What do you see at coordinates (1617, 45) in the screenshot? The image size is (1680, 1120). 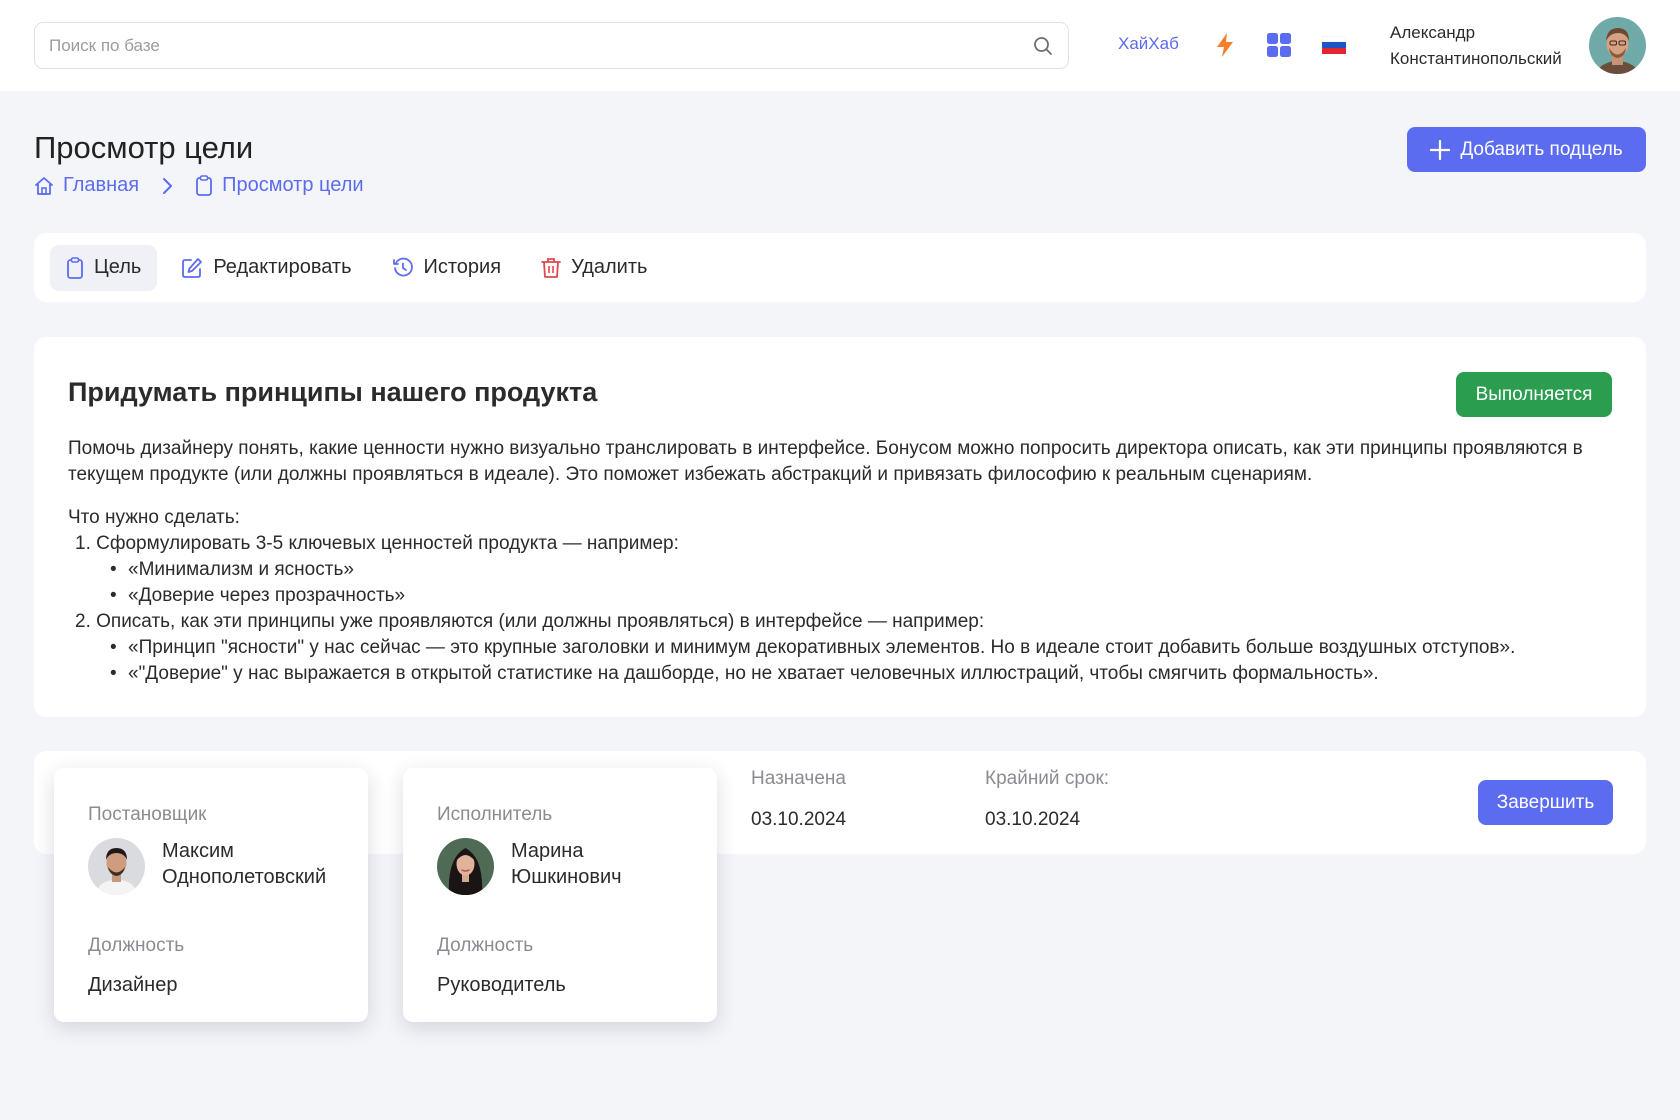 I see `user-avatar` at bounding box center [1617, 45].